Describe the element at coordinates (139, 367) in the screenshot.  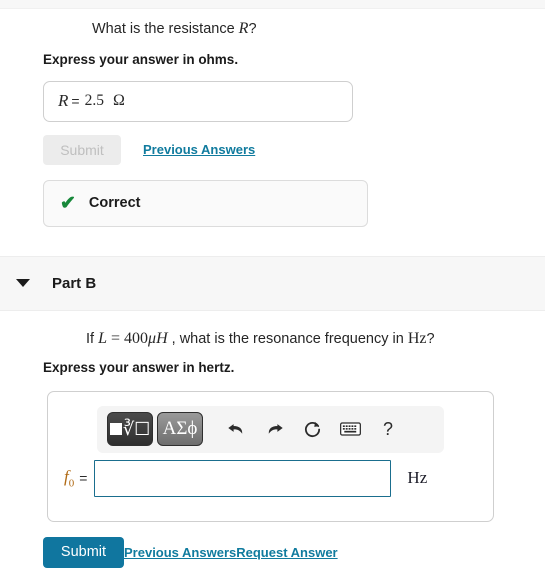
I see `part-b-instruction: Express your answer in hertz.` at that location.